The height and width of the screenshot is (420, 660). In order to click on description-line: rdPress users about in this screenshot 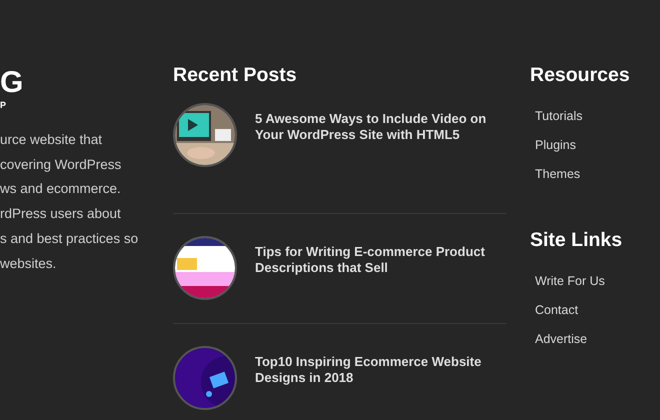, I will do `click(61, 214)`.